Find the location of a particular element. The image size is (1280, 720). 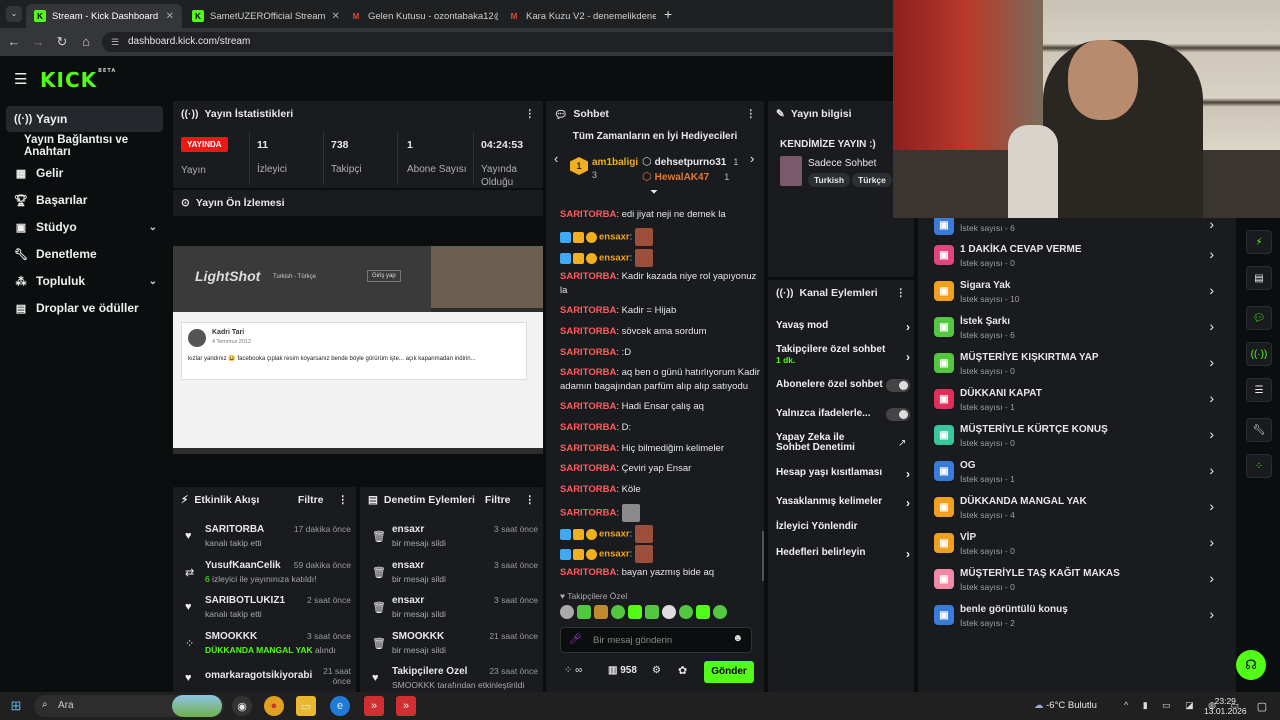

taskbar-app-icon: ◉ is located at coordinates (242, 706).